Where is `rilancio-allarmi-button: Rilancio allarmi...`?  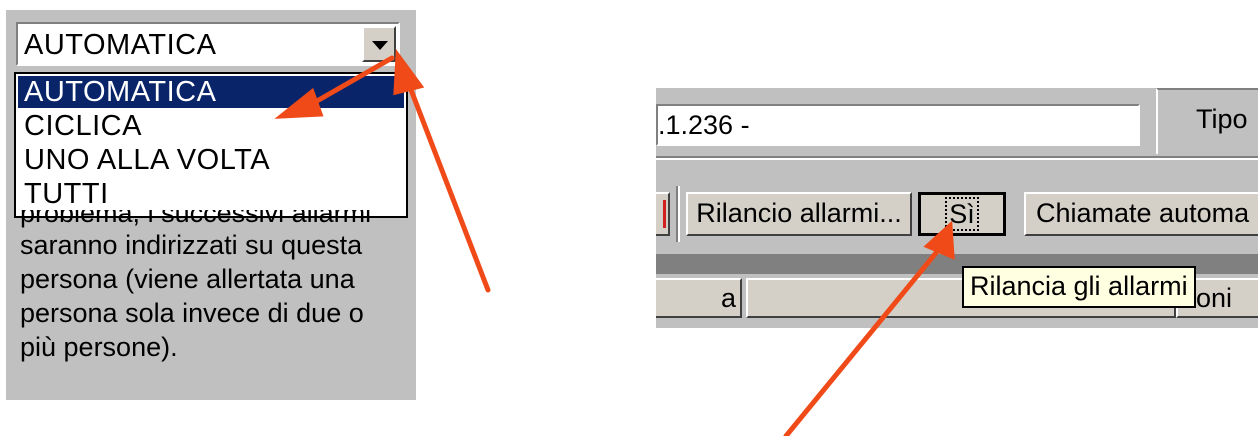
rilancio-allarmi-button: Rilancio allarmi... is located at coordinates (799, 214).